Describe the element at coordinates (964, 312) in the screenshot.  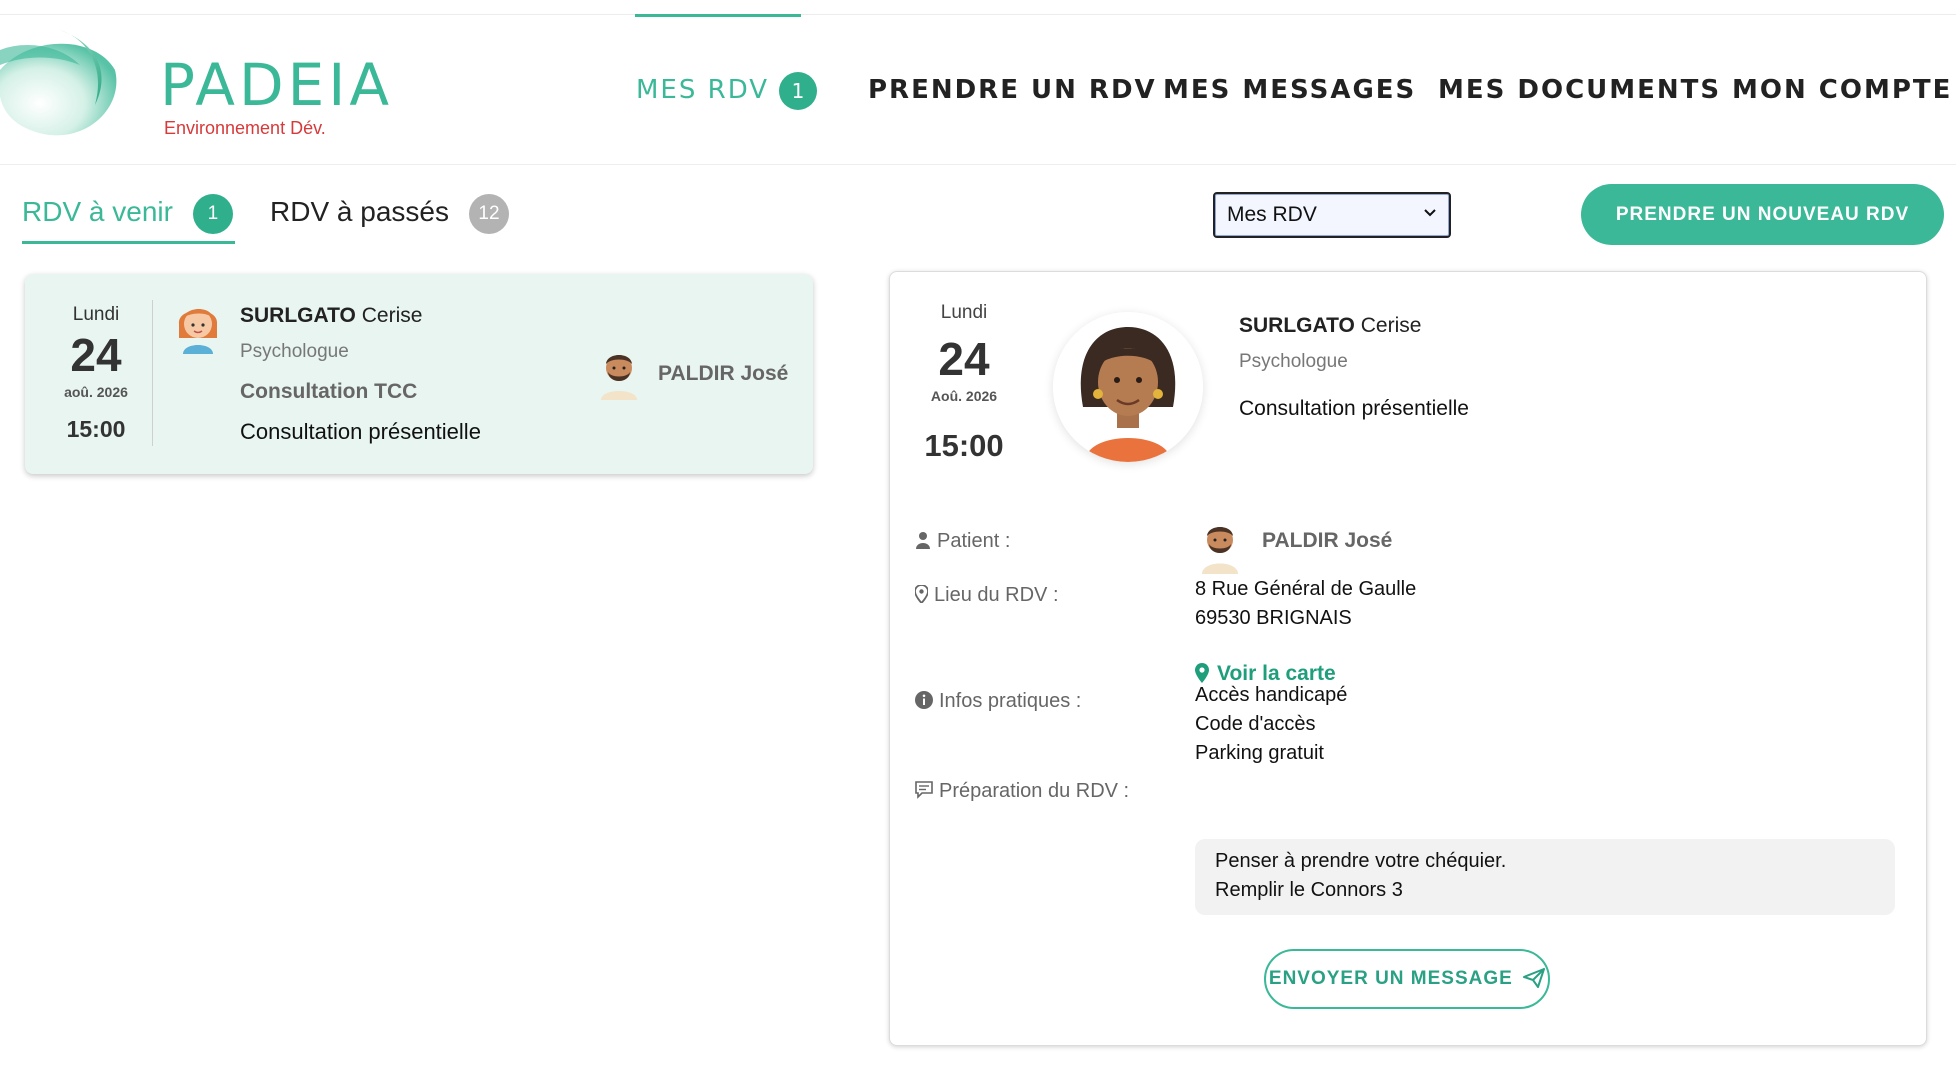
I see `detail-weekday: Lundi` at that location.